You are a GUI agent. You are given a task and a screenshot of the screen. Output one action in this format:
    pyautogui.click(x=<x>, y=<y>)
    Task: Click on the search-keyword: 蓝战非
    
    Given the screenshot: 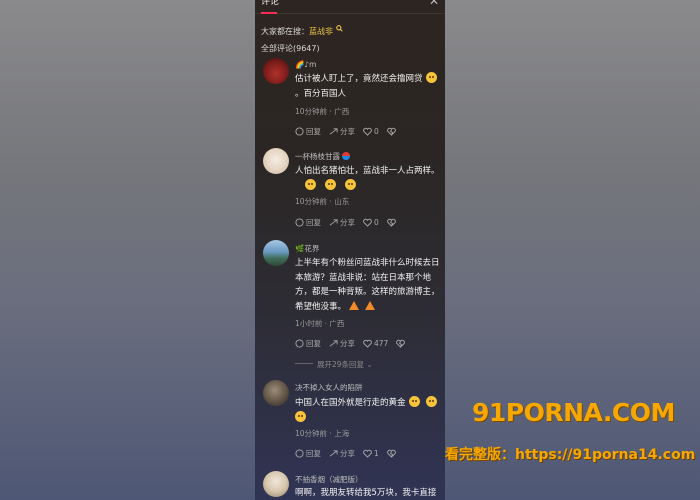 What is the action you would take?
    pyautogui.click(x=321, y=31)
    